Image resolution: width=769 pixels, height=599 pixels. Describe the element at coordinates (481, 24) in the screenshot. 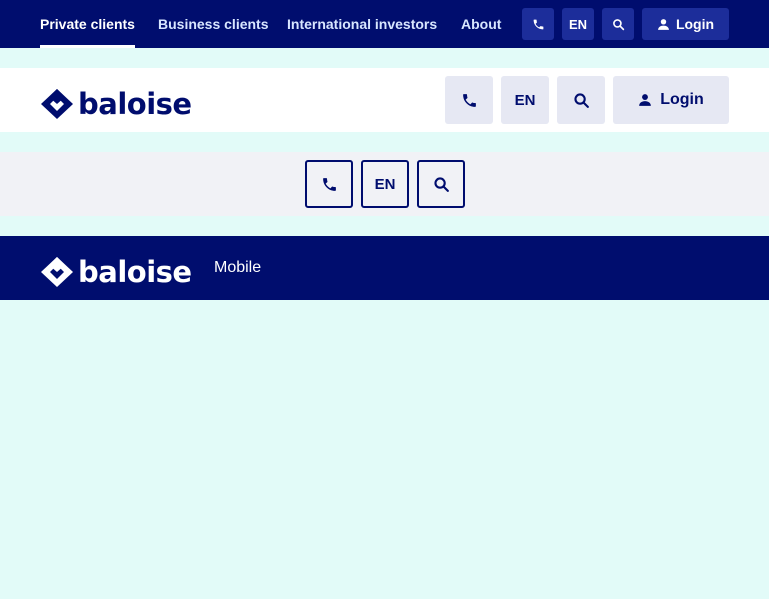

I see `nav-link-about: About` at that location.